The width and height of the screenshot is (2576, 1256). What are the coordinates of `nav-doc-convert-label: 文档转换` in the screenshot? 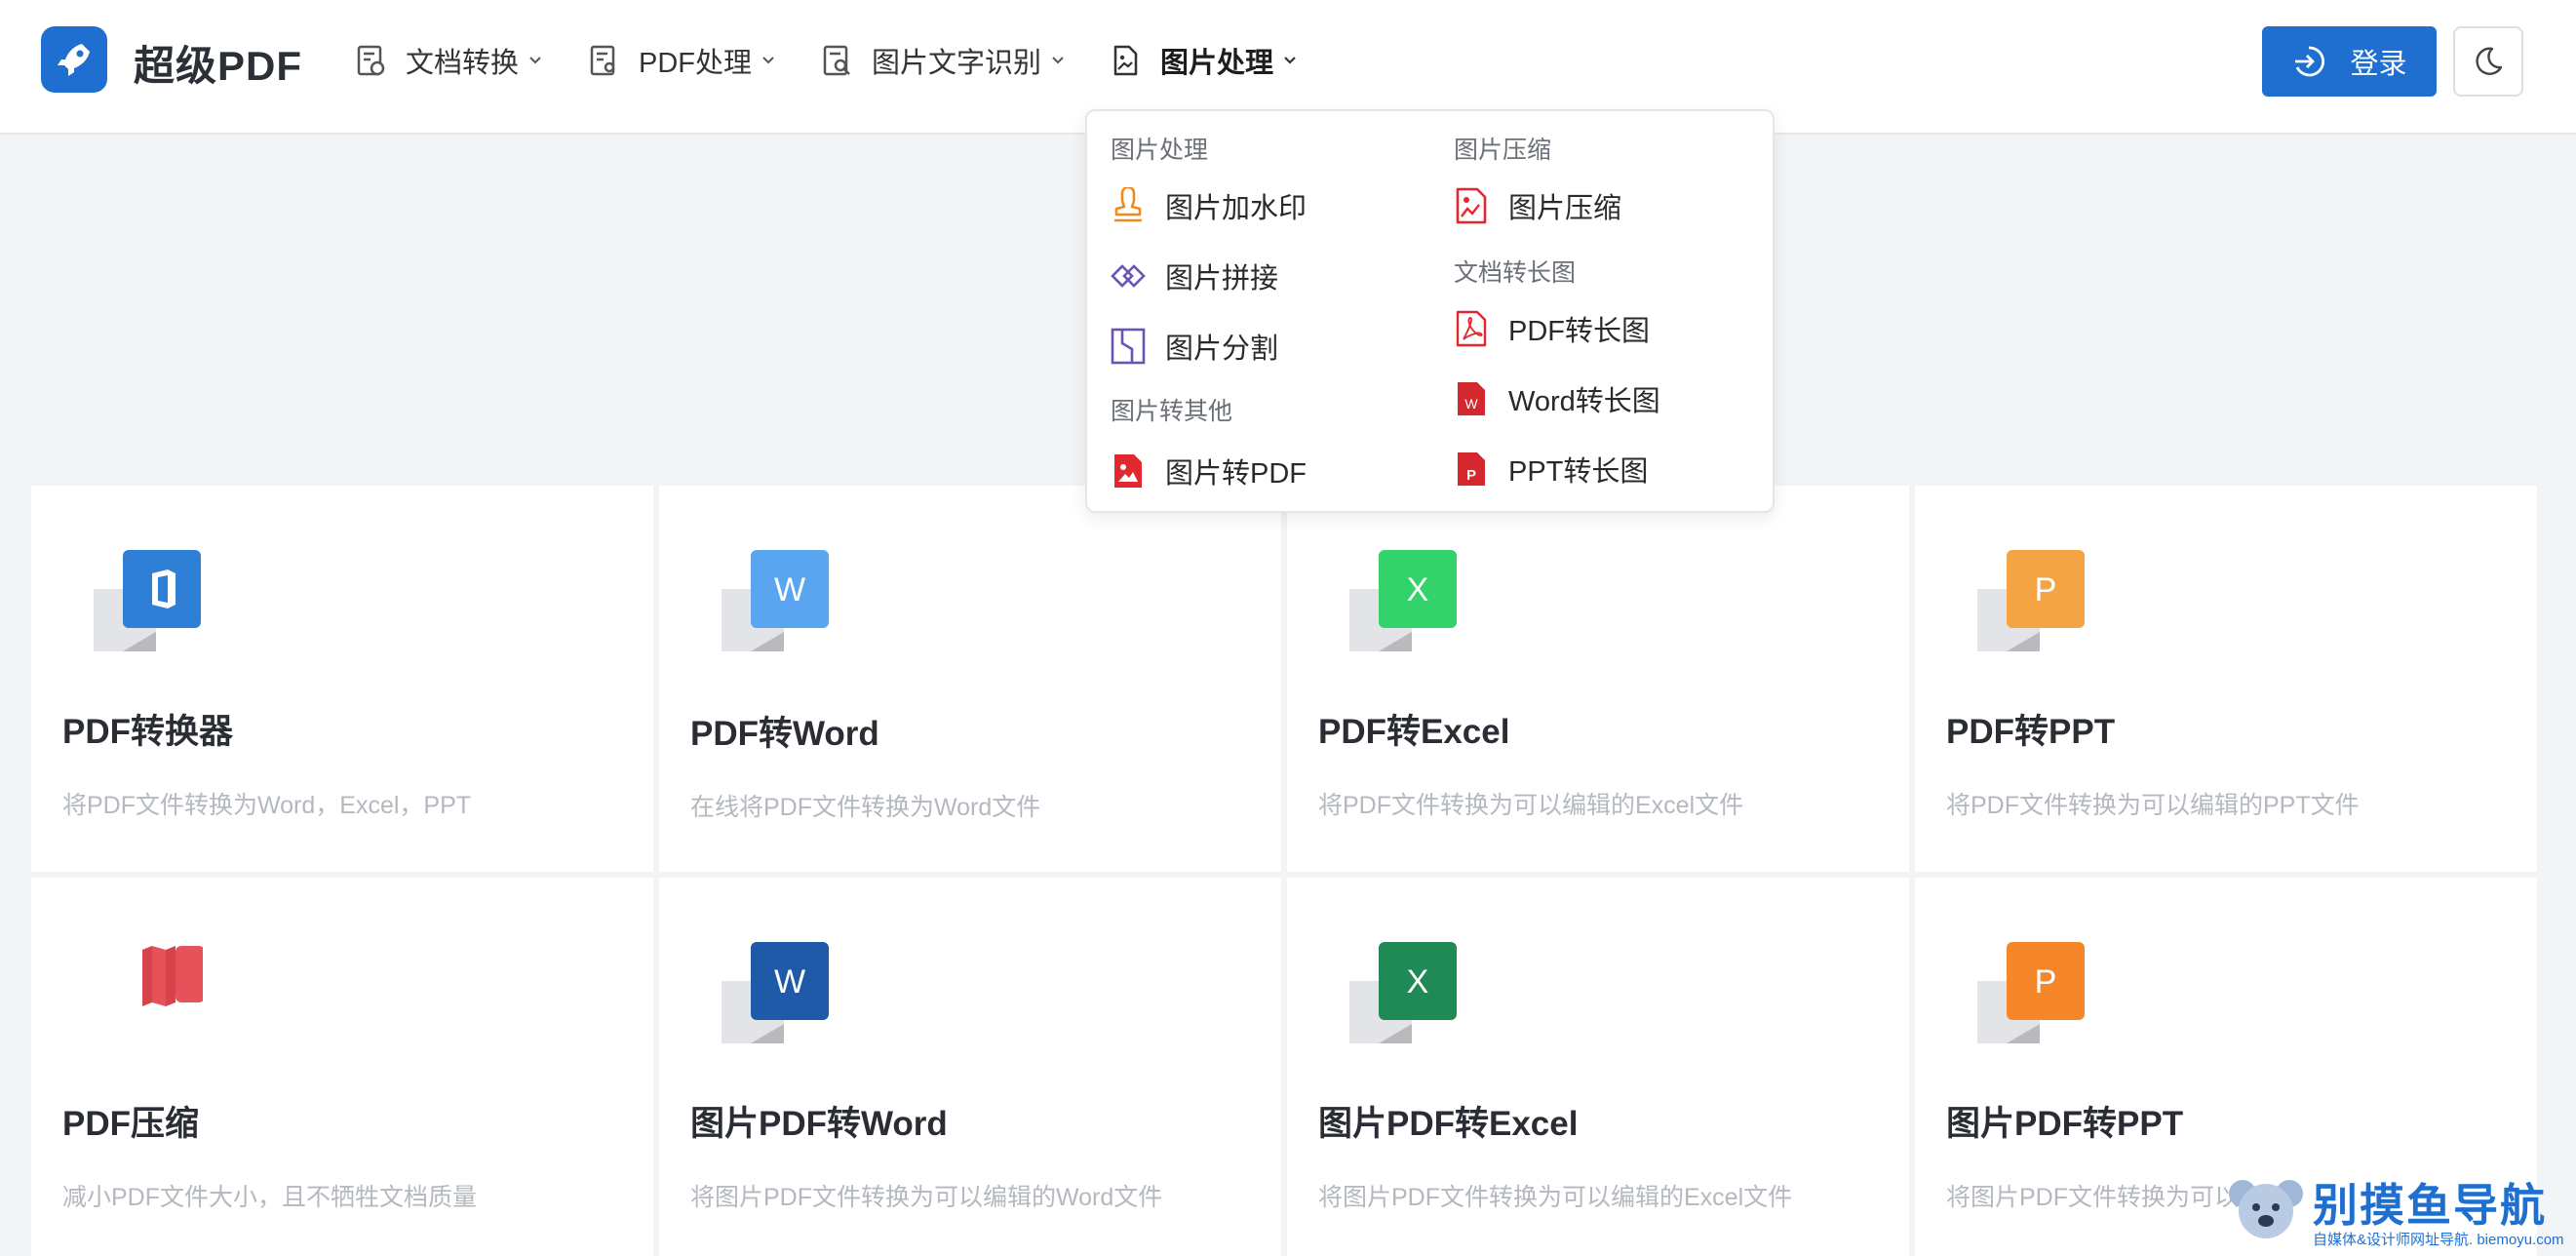 It's located at (463, 63).